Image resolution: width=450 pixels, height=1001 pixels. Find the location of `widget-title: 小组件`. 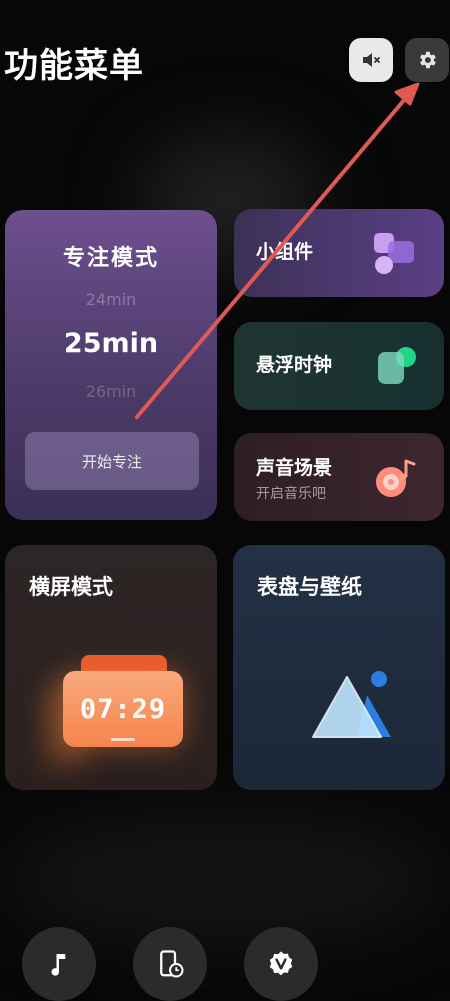

widget-title: 小组件 is located at coordinates (285, 252).